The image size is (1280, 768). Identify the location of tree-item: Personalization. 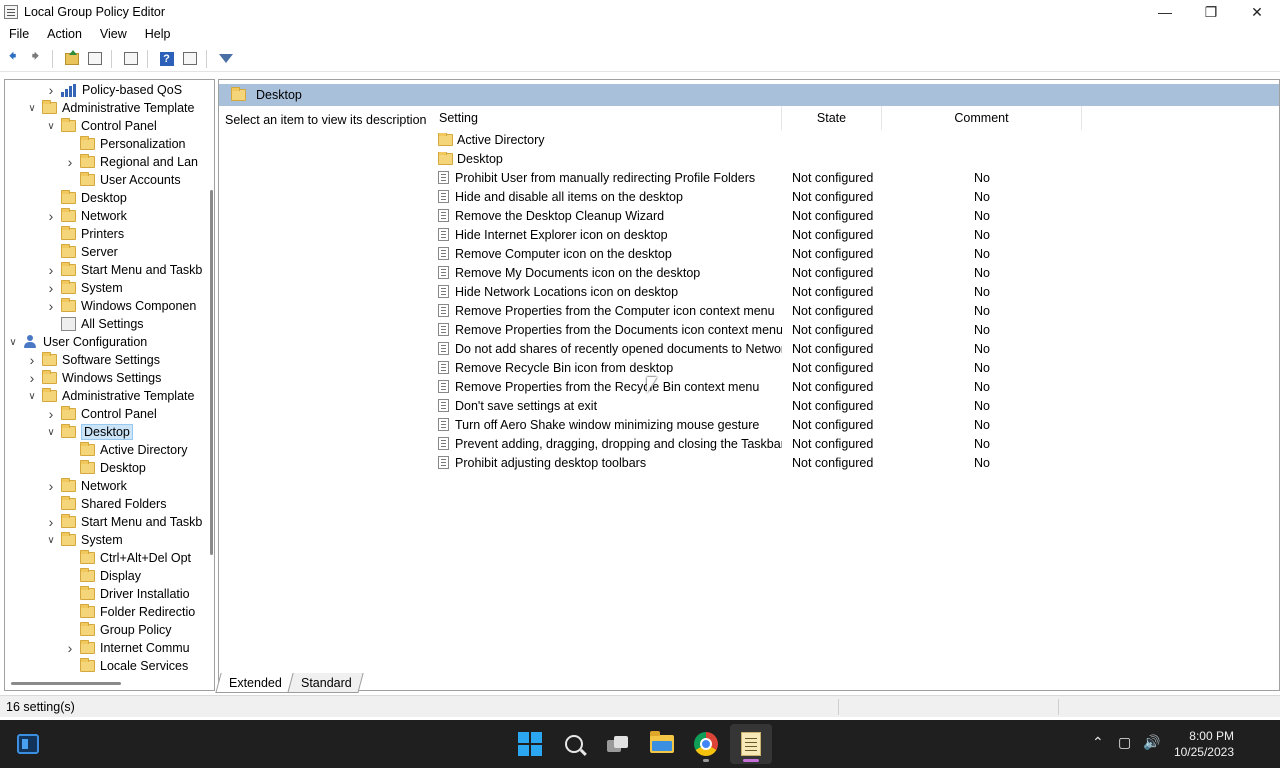
(124, 144).